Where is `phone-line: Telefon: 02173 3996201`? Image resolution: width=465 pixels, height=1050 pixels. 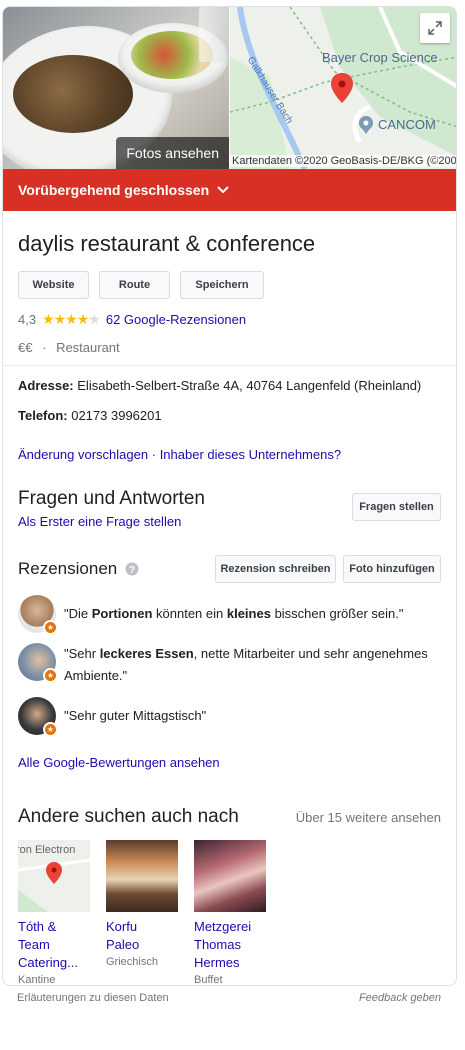 phone-line: Telefon: 02173 3996201 is located at coordinates (229, 415).